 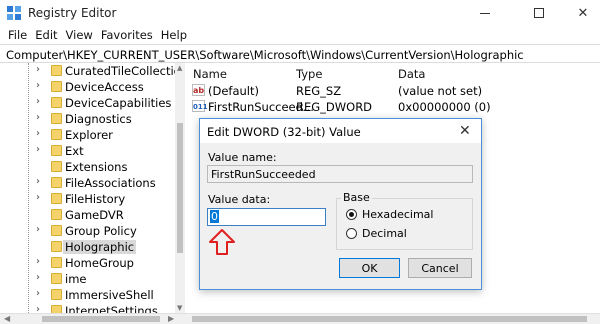 What do you see at coordinates (300, 35) in the screenshot?
I see `menu-bar: File Edit View Favorites Help` at bounding box center [300, 35].